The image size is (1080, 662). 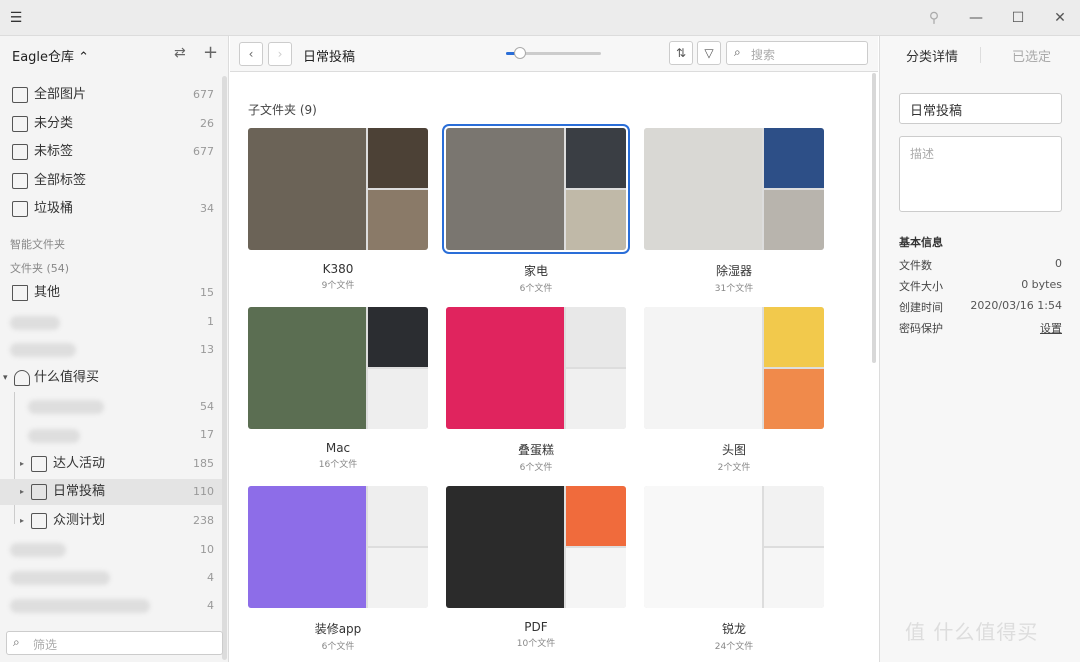 I want to click on sidebar-item-all-images: 全部图片 677, so click(x=111, y=95).